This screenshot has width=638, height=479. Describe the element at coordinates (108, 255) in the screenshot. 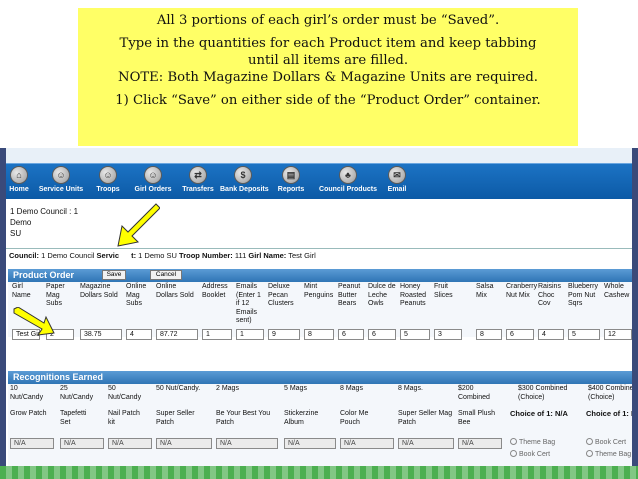

I see `service-unit-label: Servic` at that location.